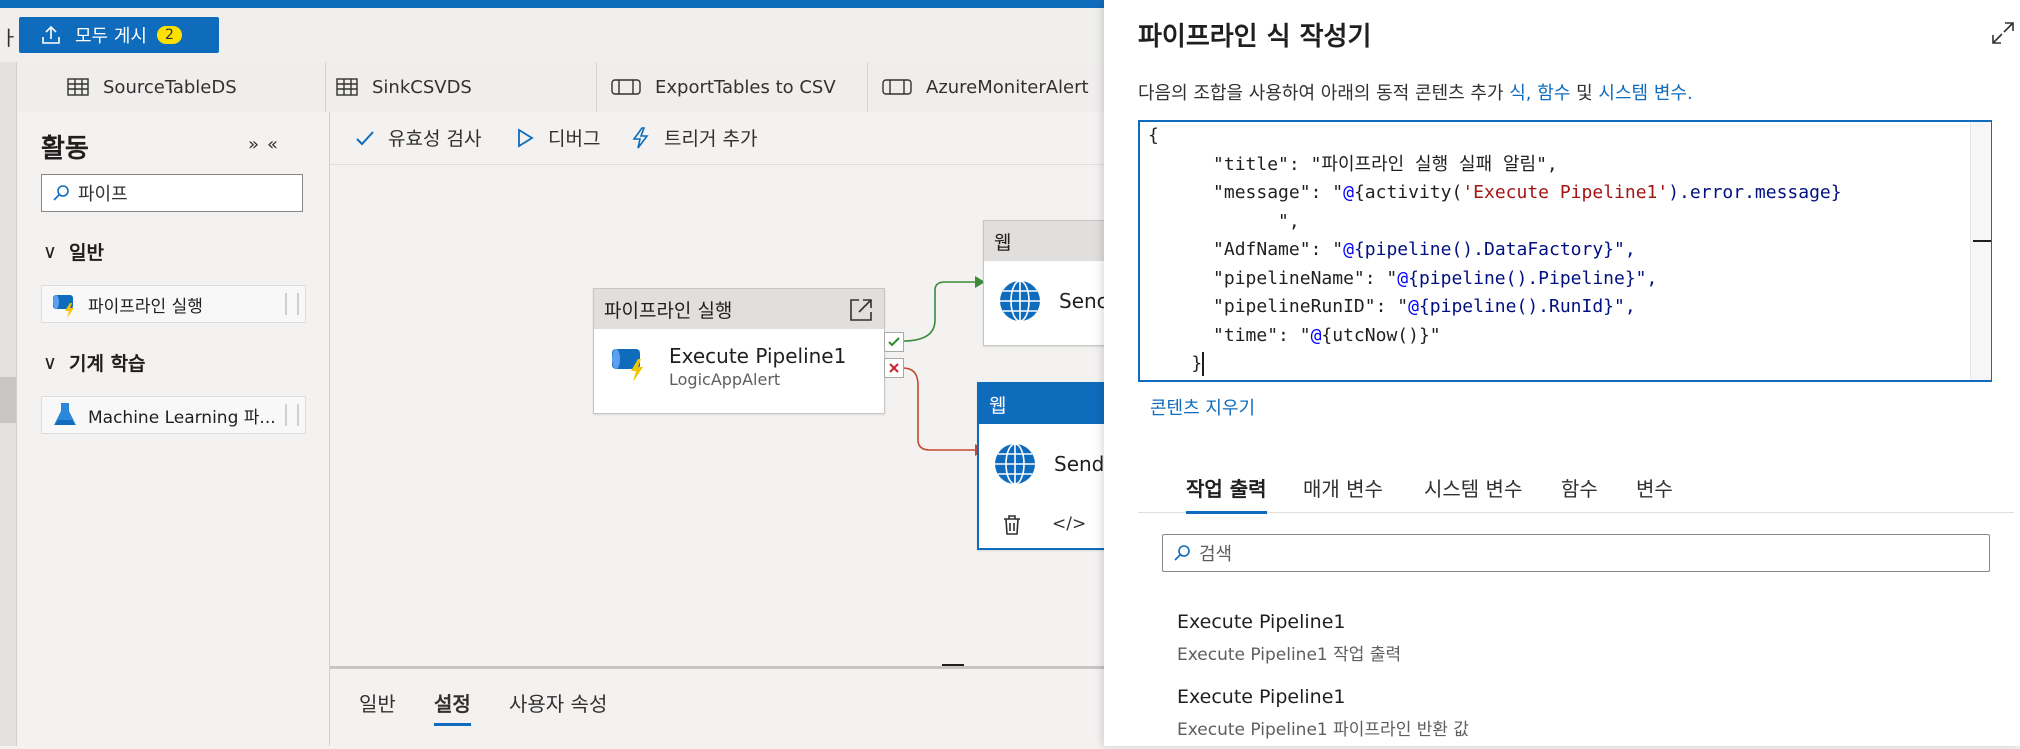 This screenshot has width=2020, height=749. I want to click on scroll-position-marker, so click(1982, 241).